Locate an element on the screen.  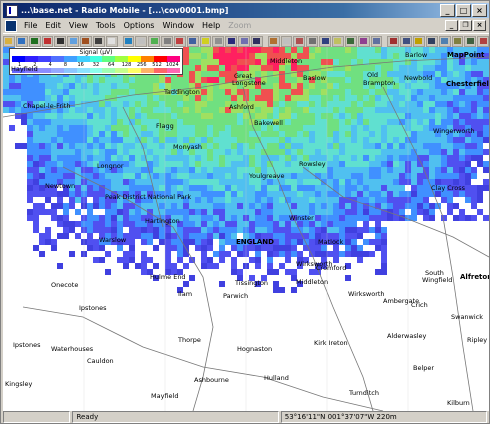
minimize-button: _ is located at coordinates (447, 10).